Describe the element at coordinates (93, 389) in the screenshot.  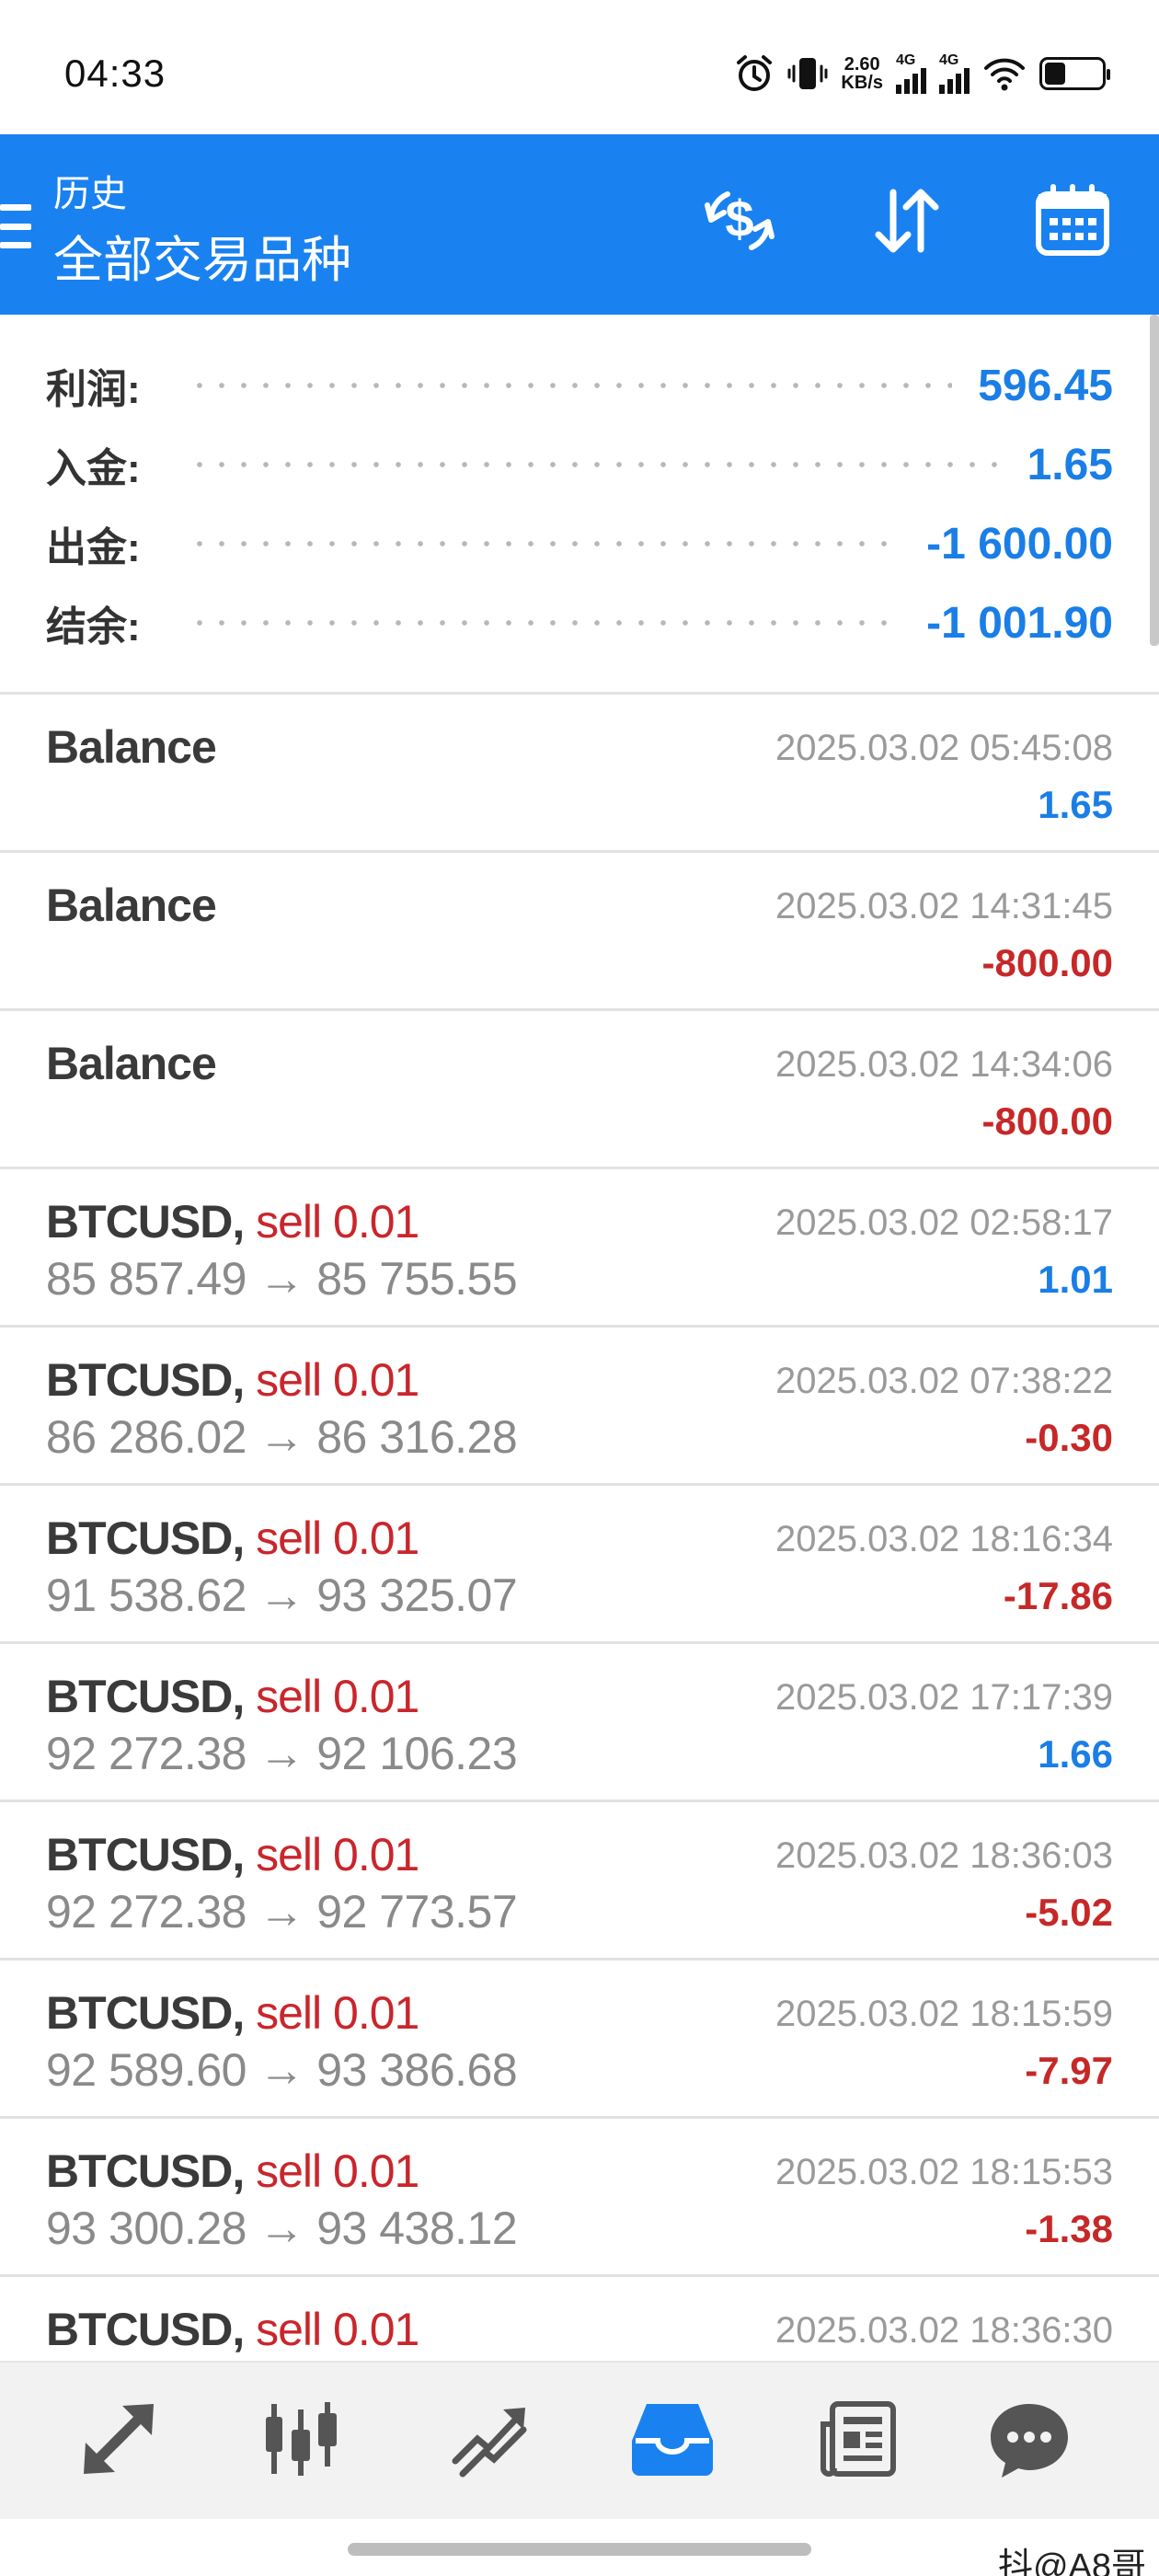
I see `summary-profit-label: 利润:` at that location.